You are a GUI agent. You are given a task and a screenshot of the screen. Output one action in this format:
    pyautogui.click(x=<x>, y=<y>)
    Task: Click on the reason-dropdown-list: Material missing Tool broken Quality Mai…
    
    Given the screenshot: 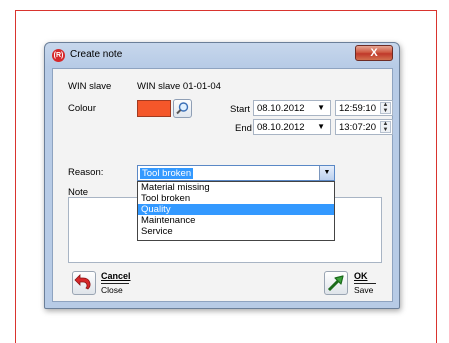 What is the action you would take?
    pyautogui.click(x=236, y=211)
    